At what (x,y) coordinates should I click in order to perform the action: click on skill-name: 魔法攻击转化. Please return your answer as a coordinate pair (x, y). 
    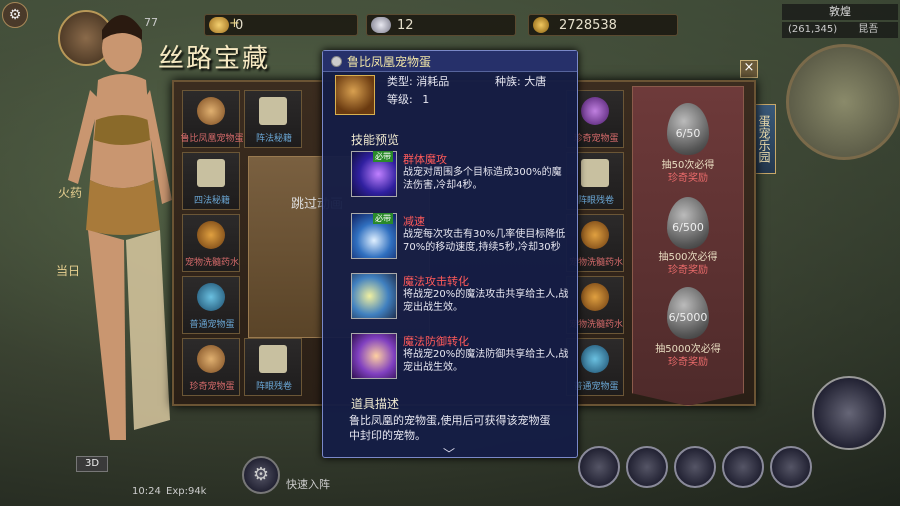
    Looking at the image, I should click on (436, 281).